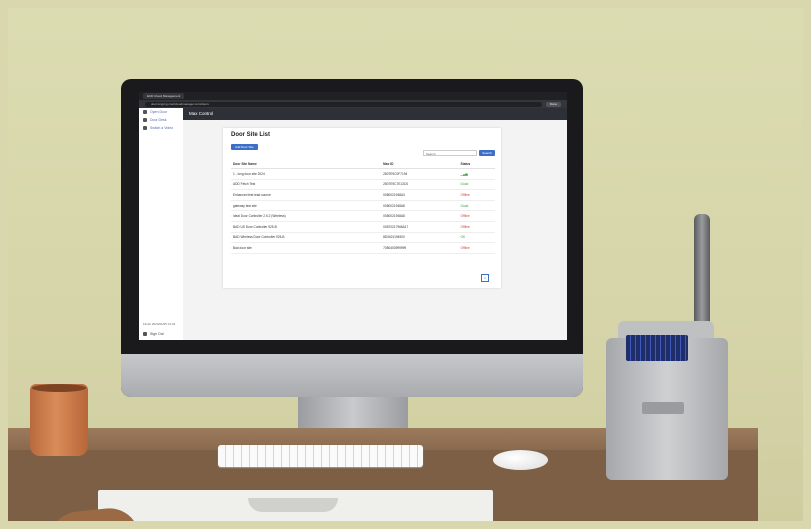 Image resolution: width=811 pixels, height=529 pixels. Describe the element at coordinates (657, 348) in the screenshot. I see `controller-panel` at that location.